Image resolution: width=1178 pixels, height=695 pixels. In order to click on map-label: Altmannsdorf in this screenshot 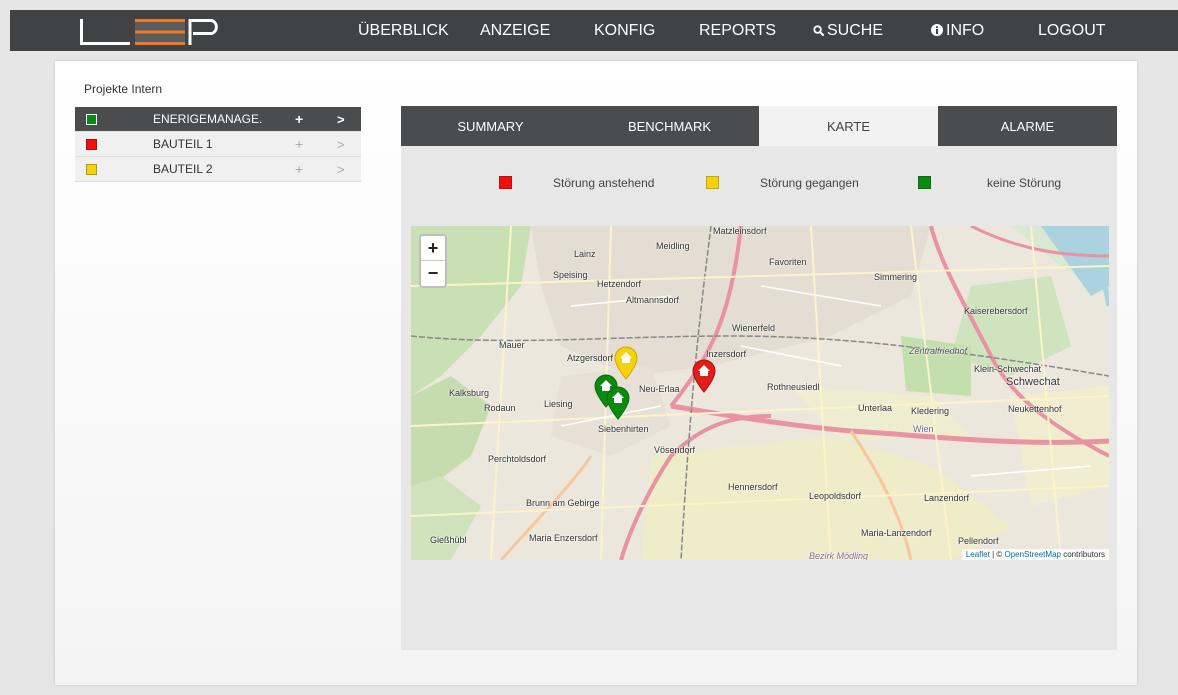, I will do `click(653, 300)`.